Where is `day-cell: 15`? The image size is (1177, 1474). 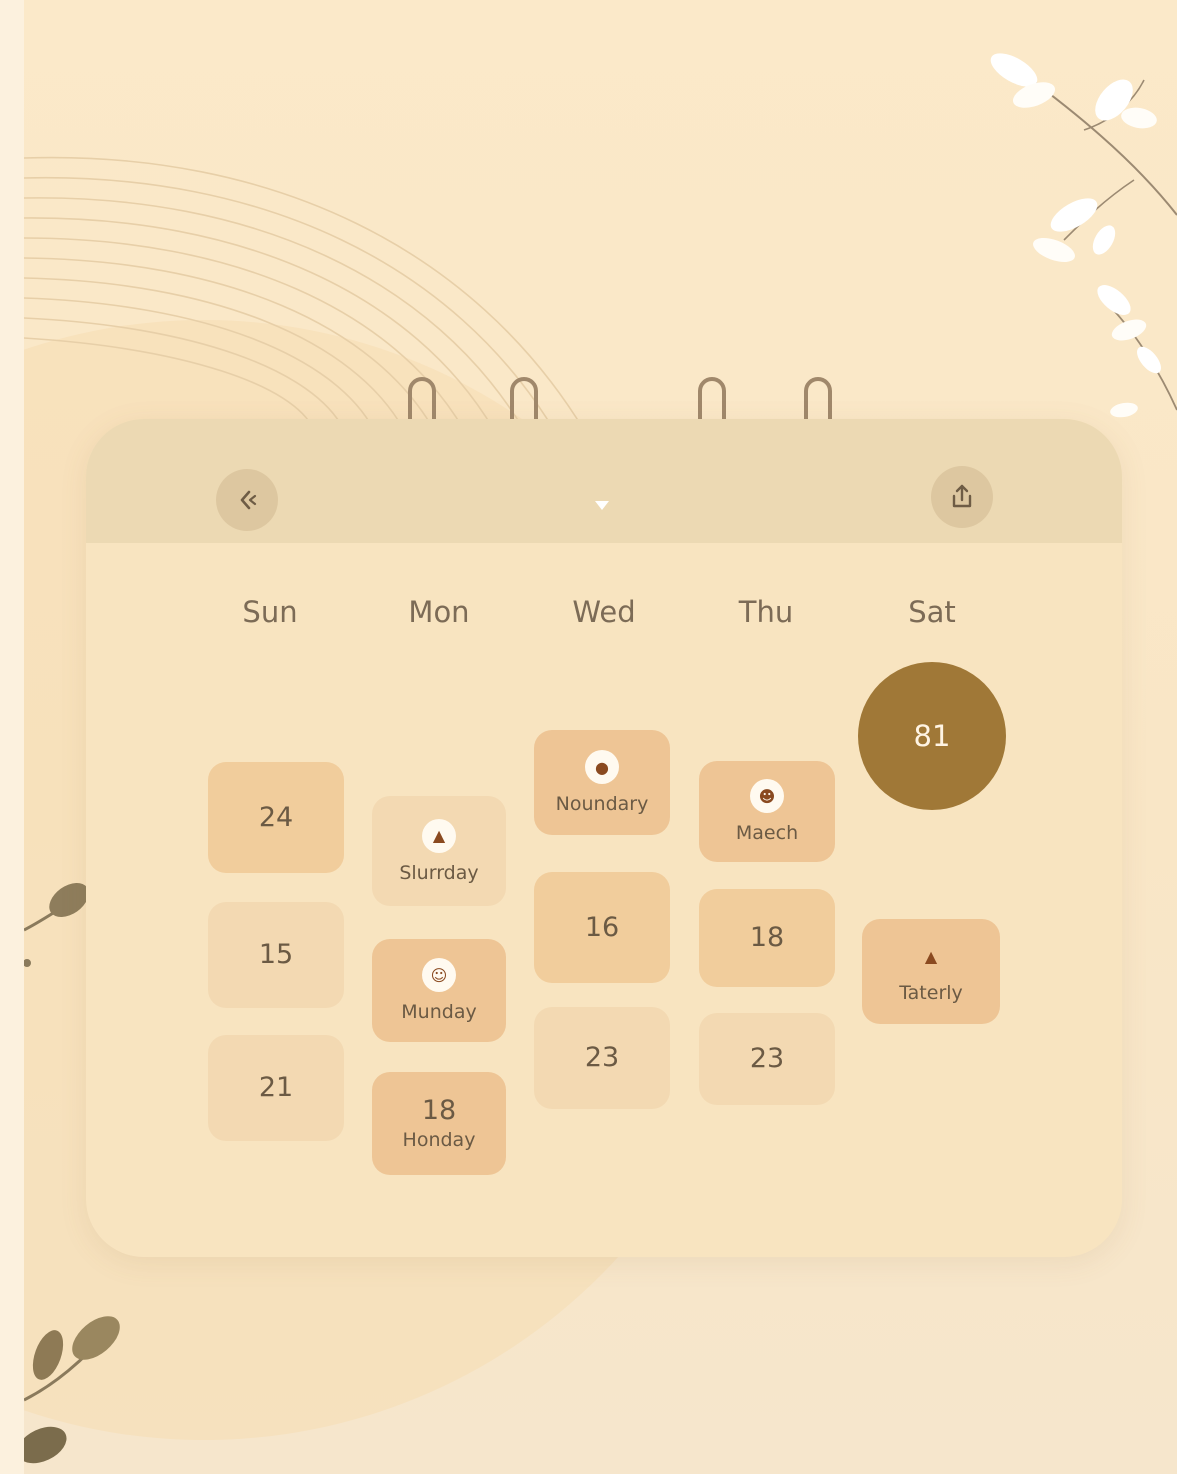
day-cell: 15 is located at coordinates (276, 955).